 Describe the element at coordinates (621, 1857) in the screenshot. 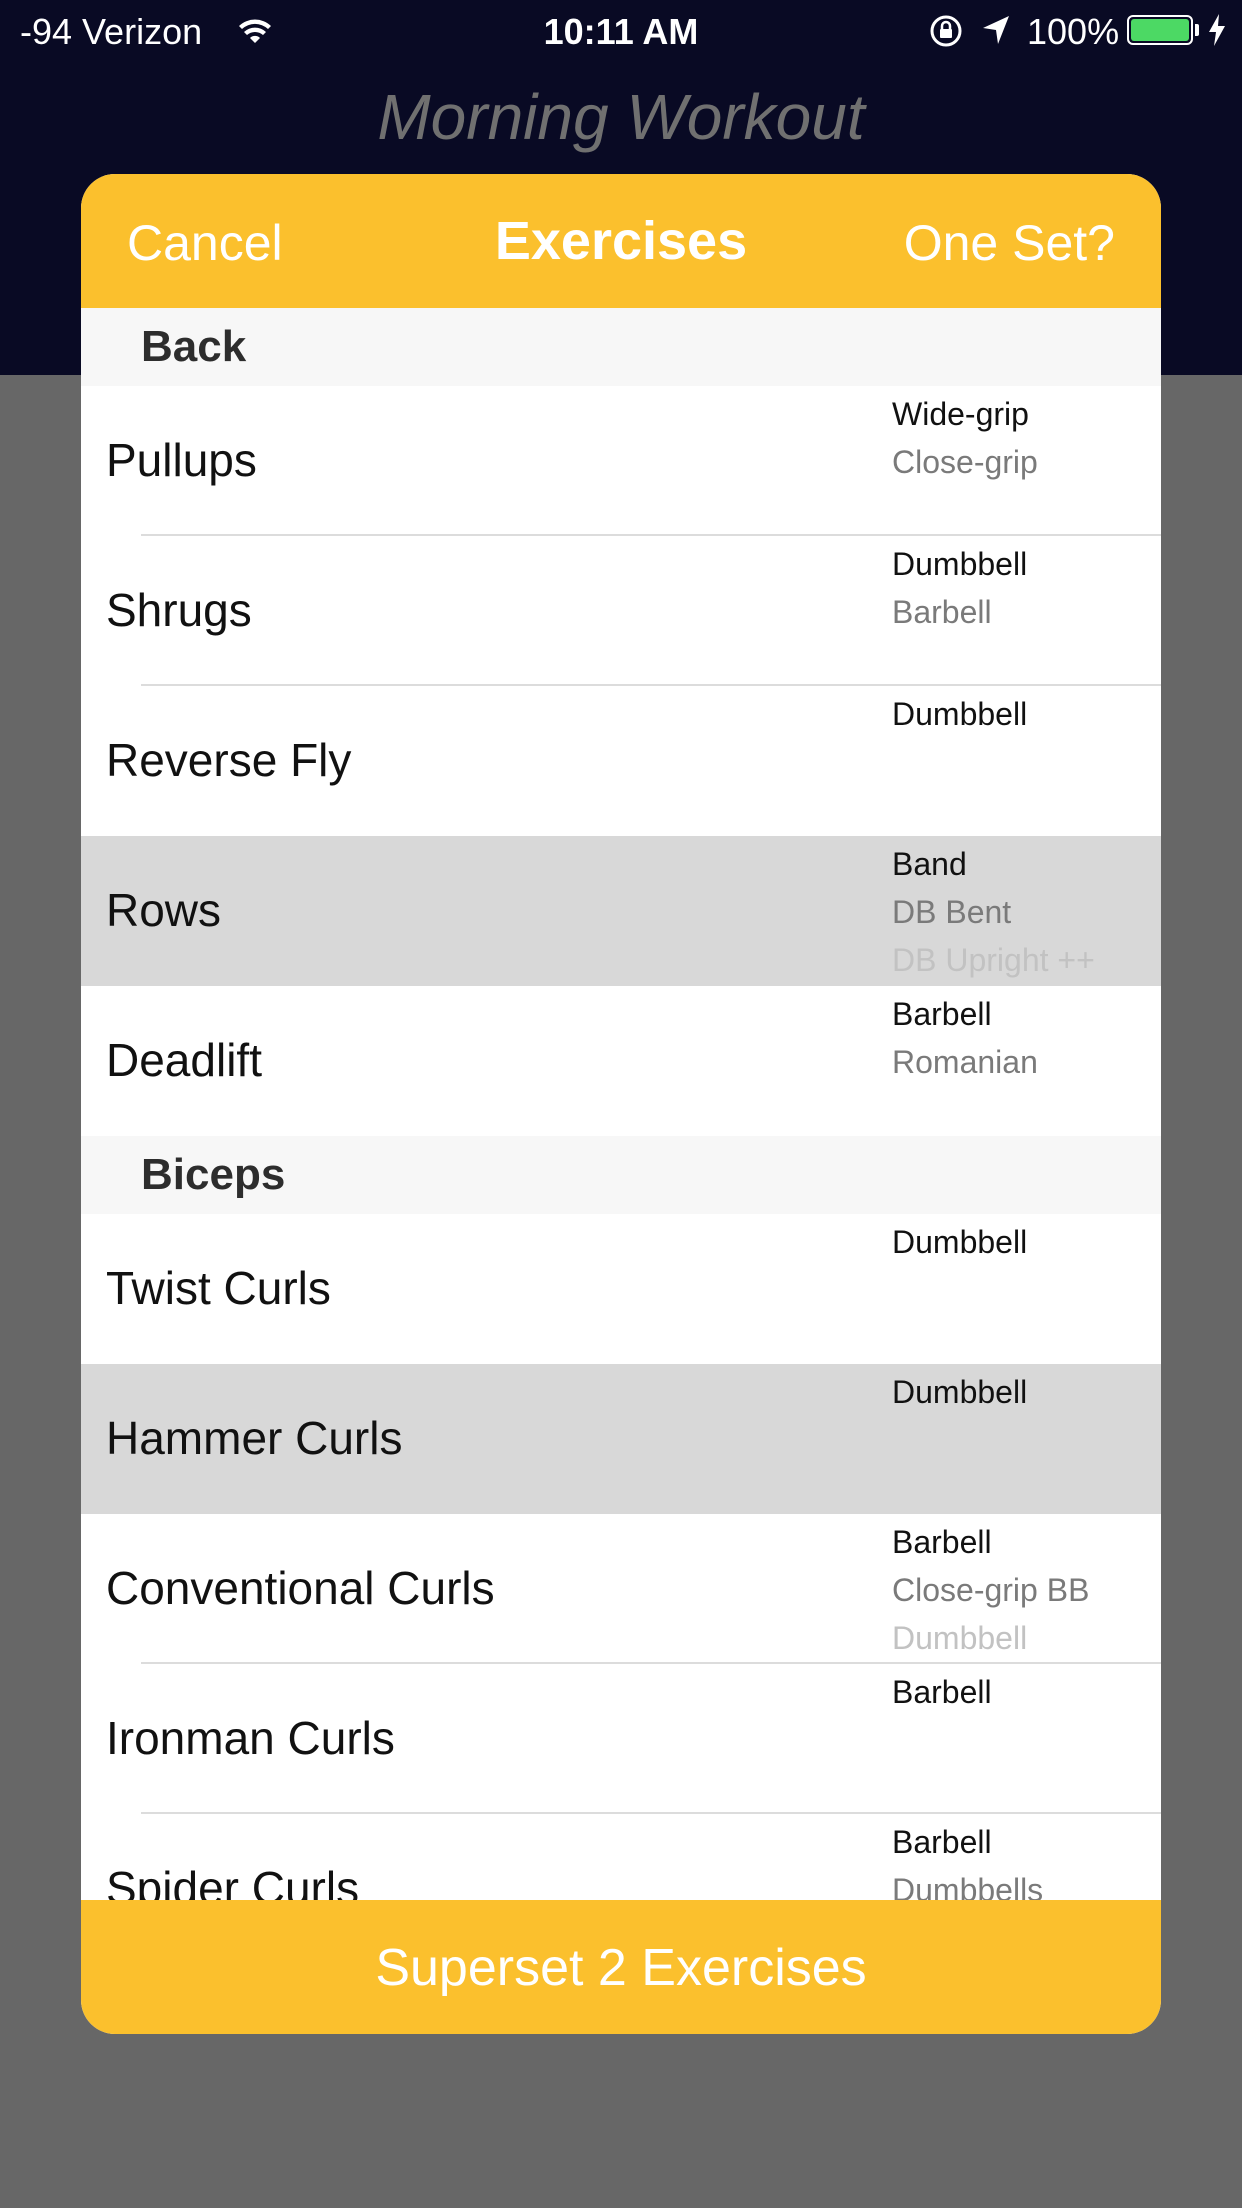

I see `exercise-row: Spider Curls Barbell Dumbbells` at that location.